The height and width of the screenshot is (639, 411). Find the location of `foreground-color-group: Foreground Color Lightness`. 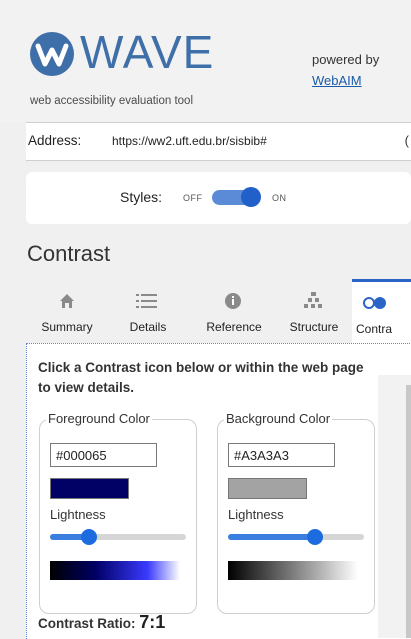

foreground-color-group: Foreground Color Lightness is located at coordinates (118, 512).